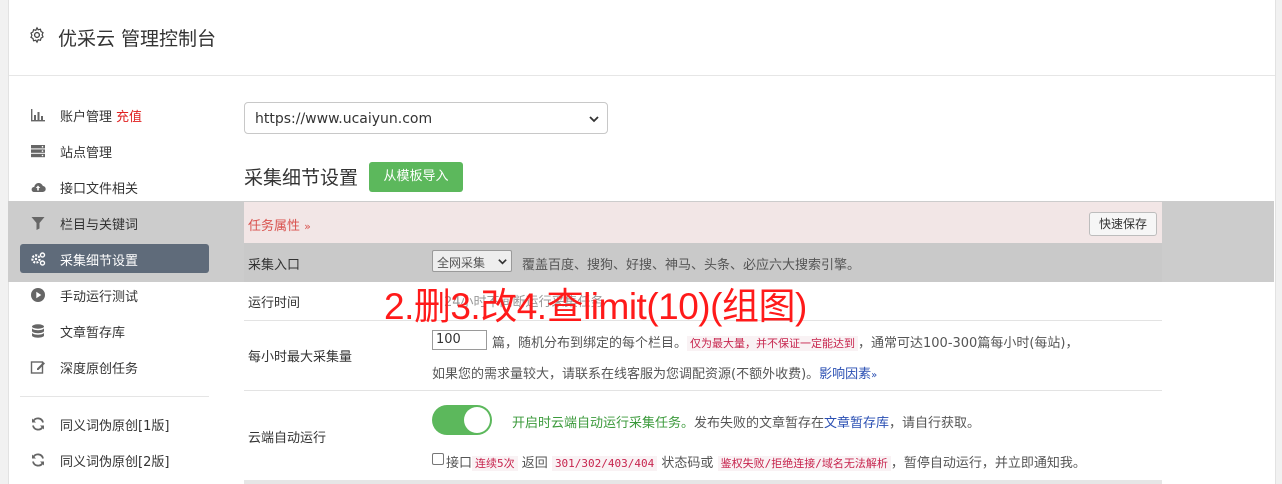 The width and height of the screenshot is (1282, 484). I want to click on sidebar-item-label: 站点管理, so click(86, 153).